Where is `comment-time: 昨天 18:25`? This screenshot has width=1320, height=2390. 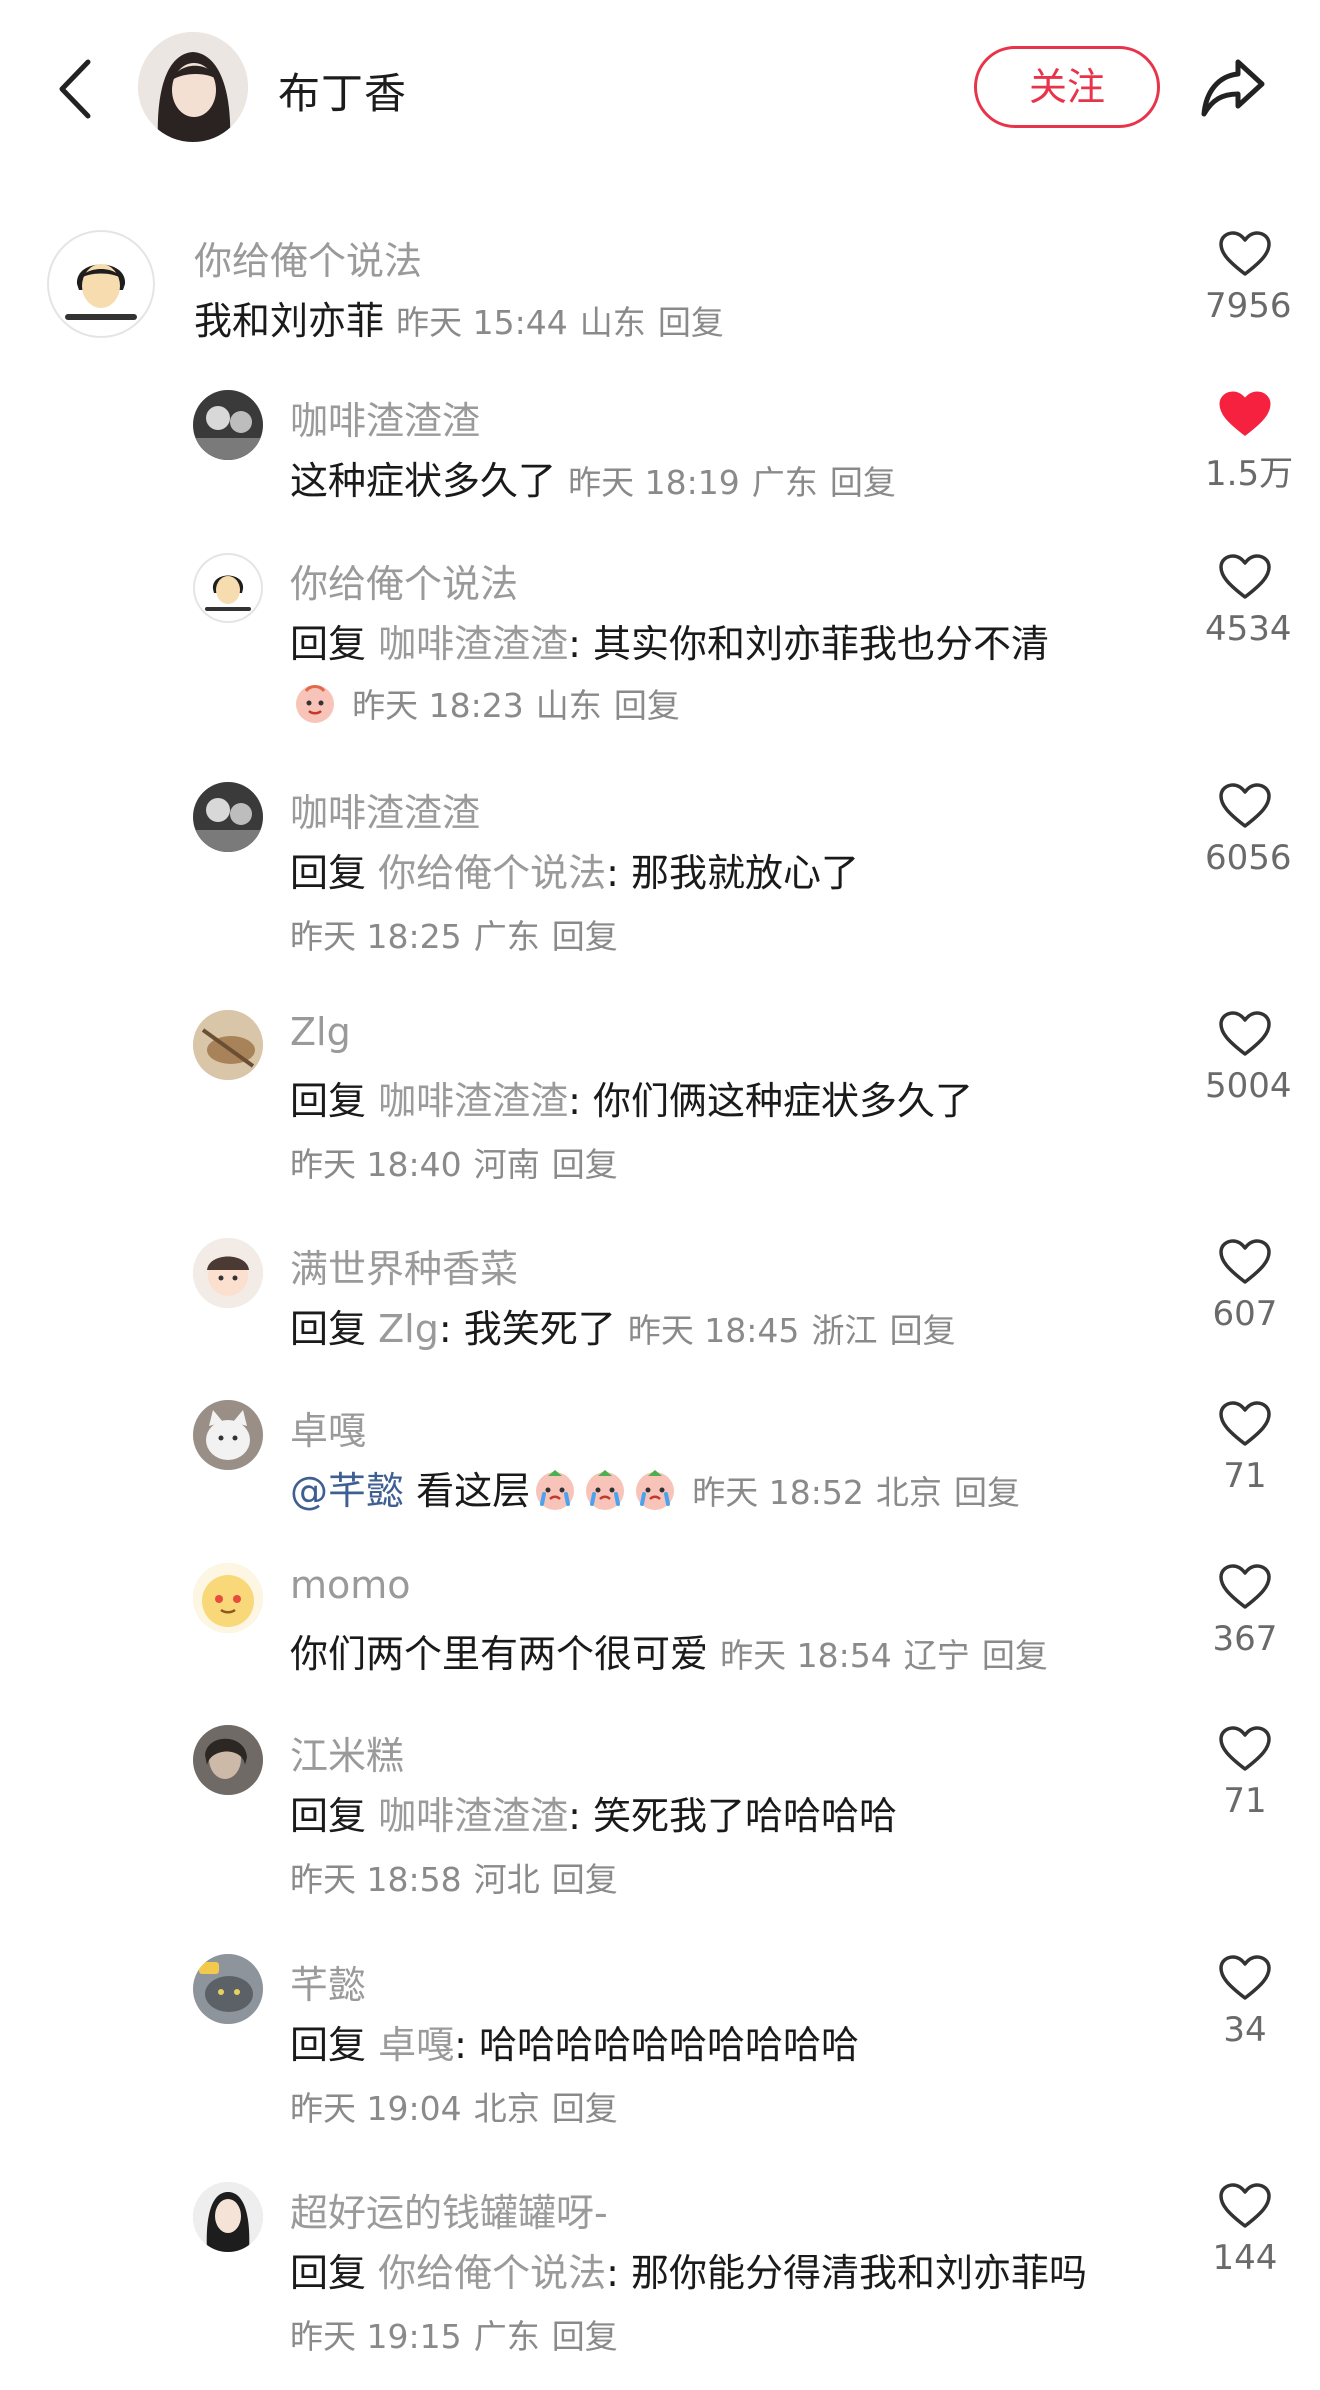 comment-time: 昨天 18:25 is located at coordinates (376, 936).